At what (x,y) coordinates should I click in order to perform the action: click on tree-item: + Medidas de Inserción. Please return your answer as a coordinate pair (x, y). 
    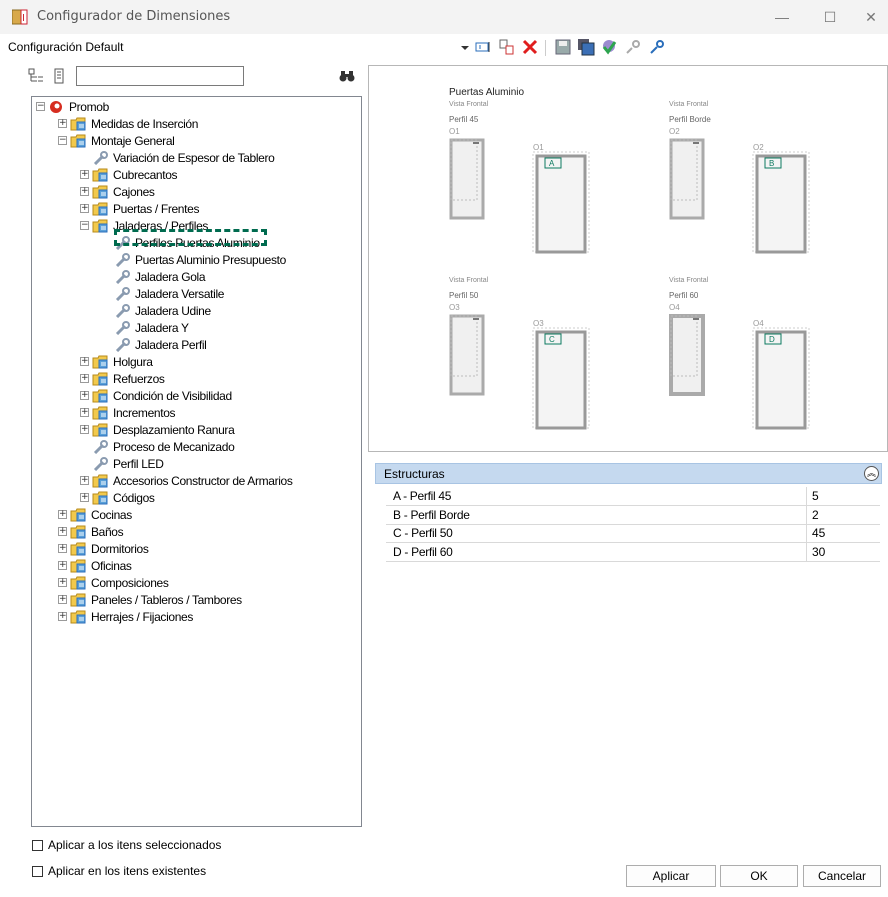
    Looking at the image, I should click on (128, 123).